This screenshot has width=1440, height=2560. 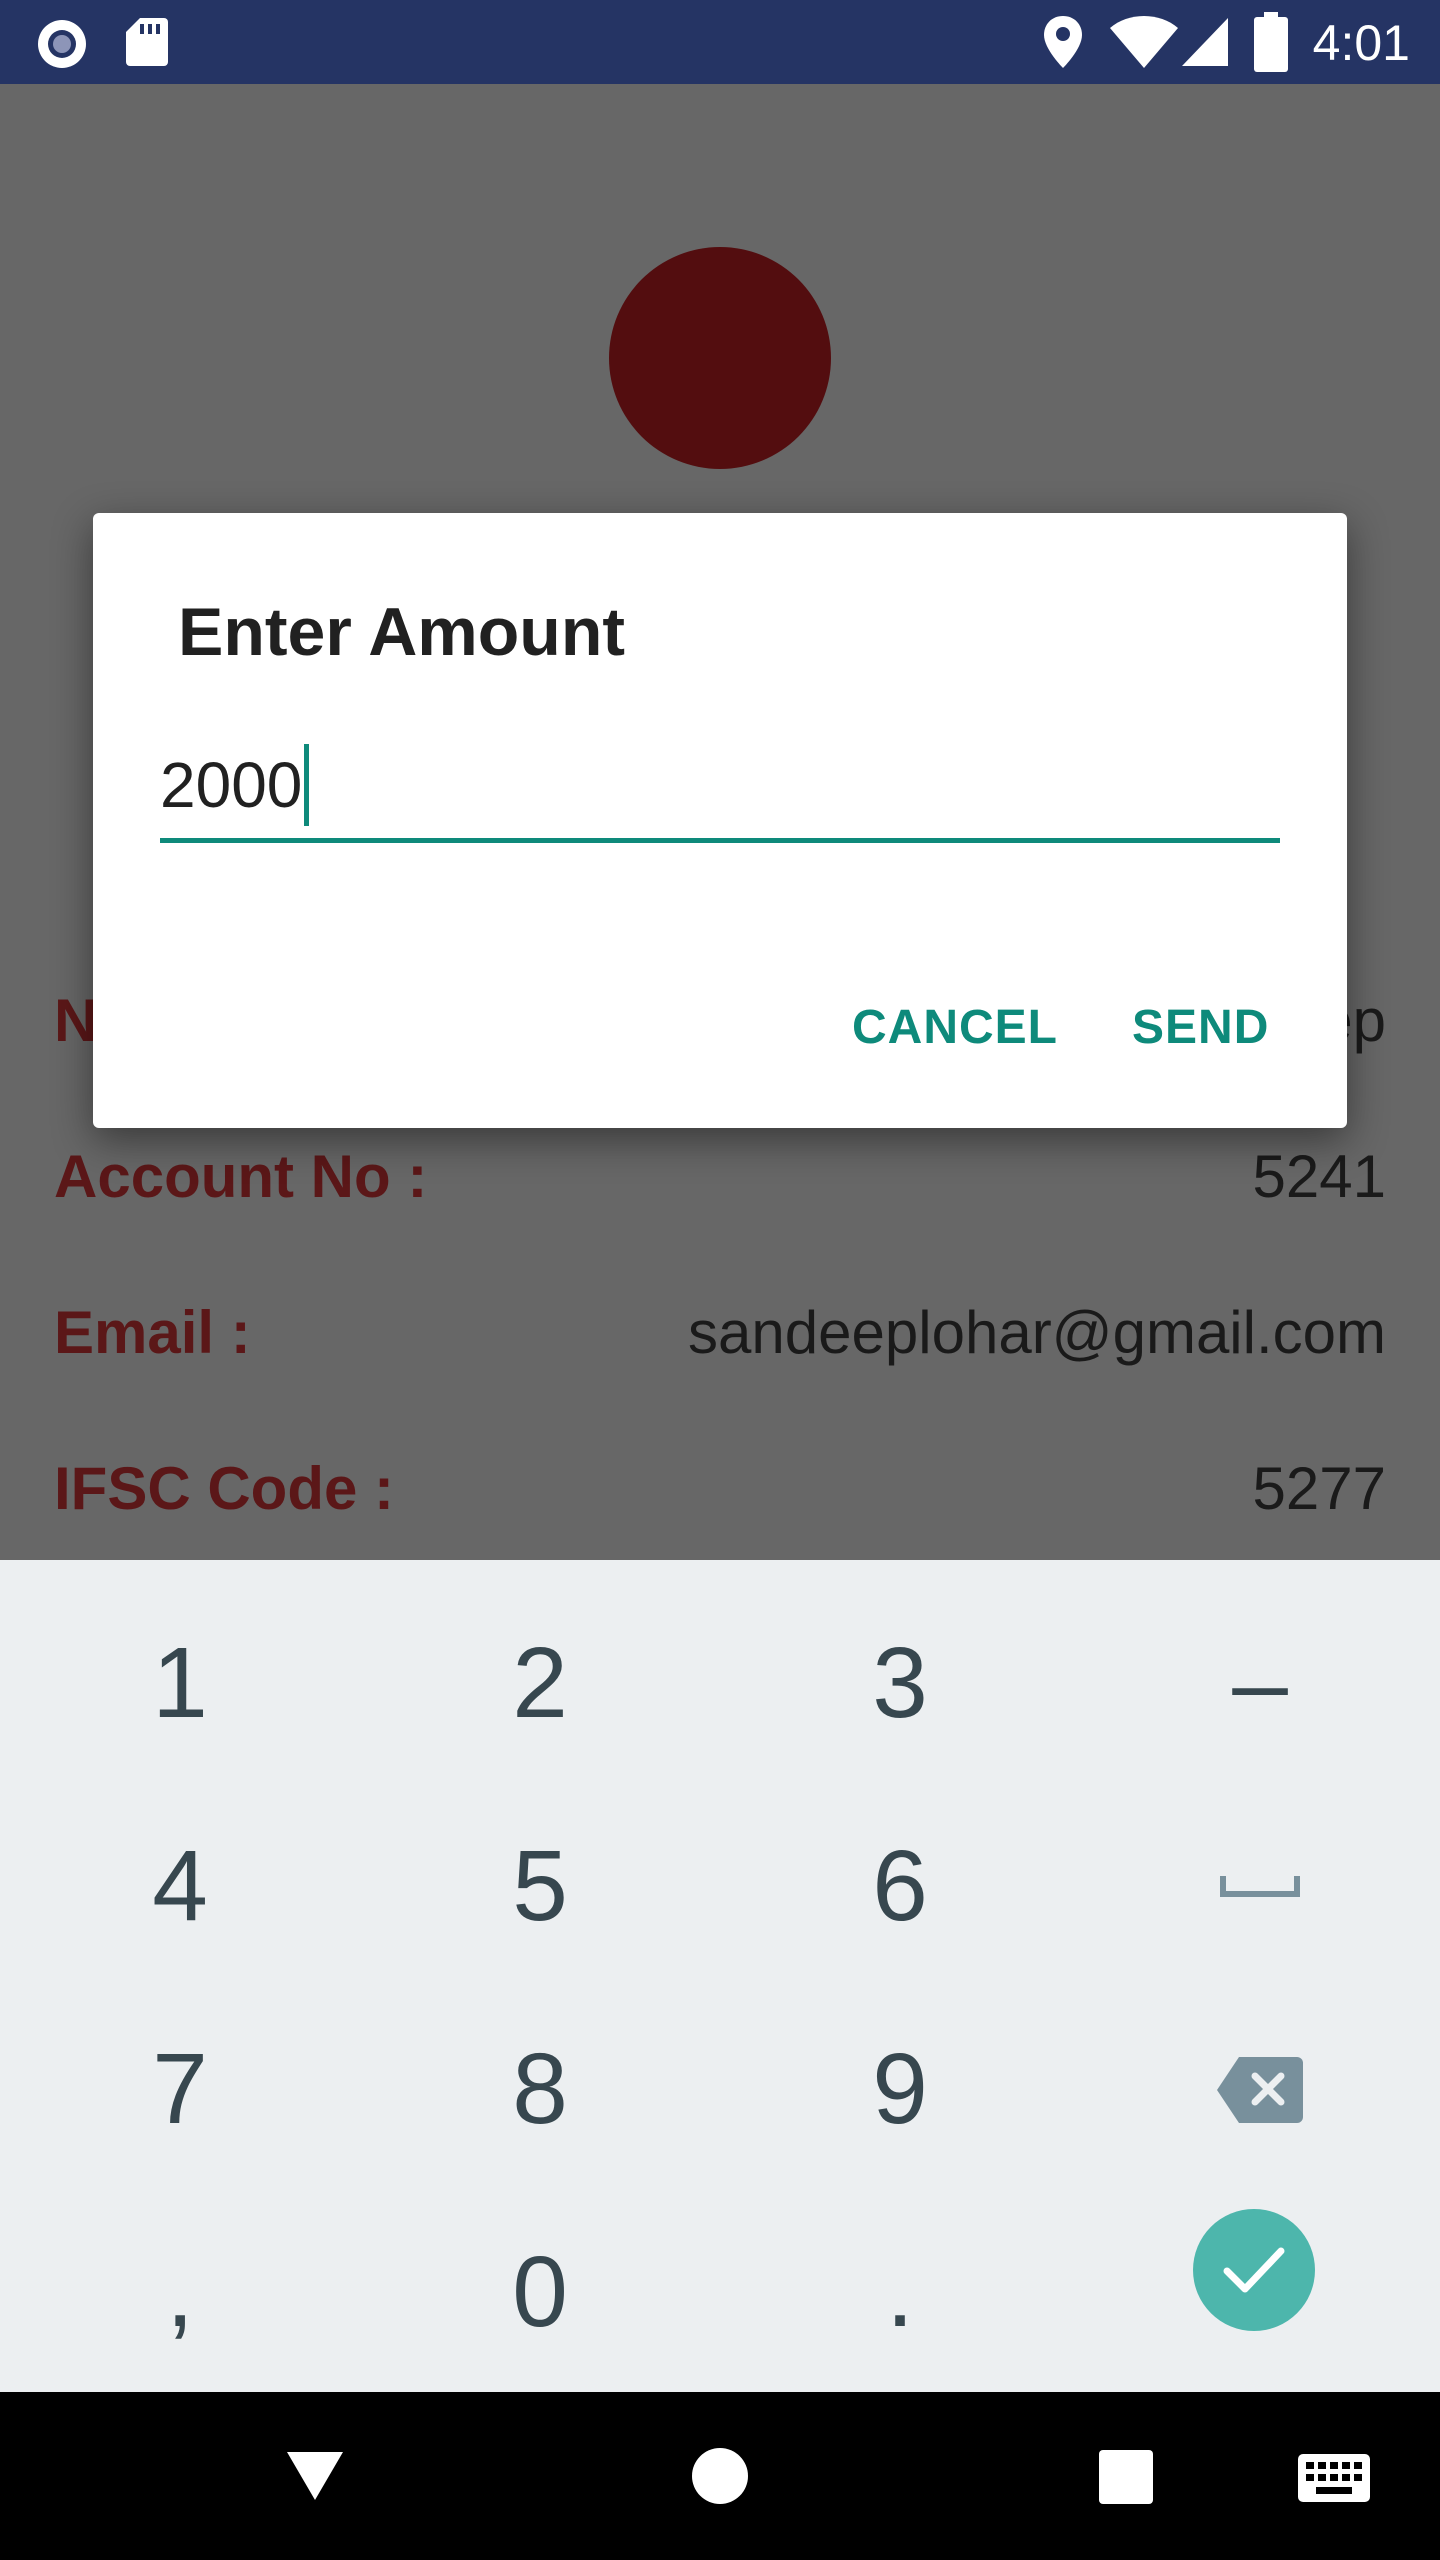 I want to click on done-key, so click(x=1254, y=2270).